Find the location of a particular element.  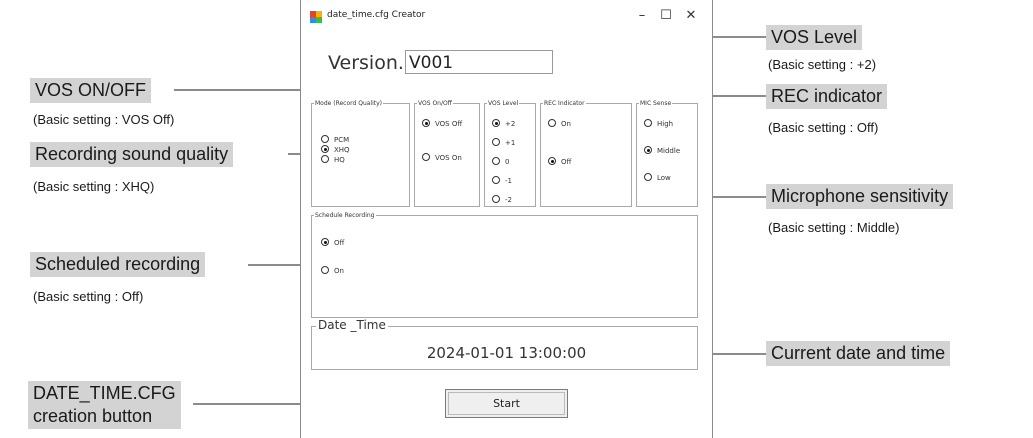

group-legend: VOS Level is located at coordinates (503, 103).